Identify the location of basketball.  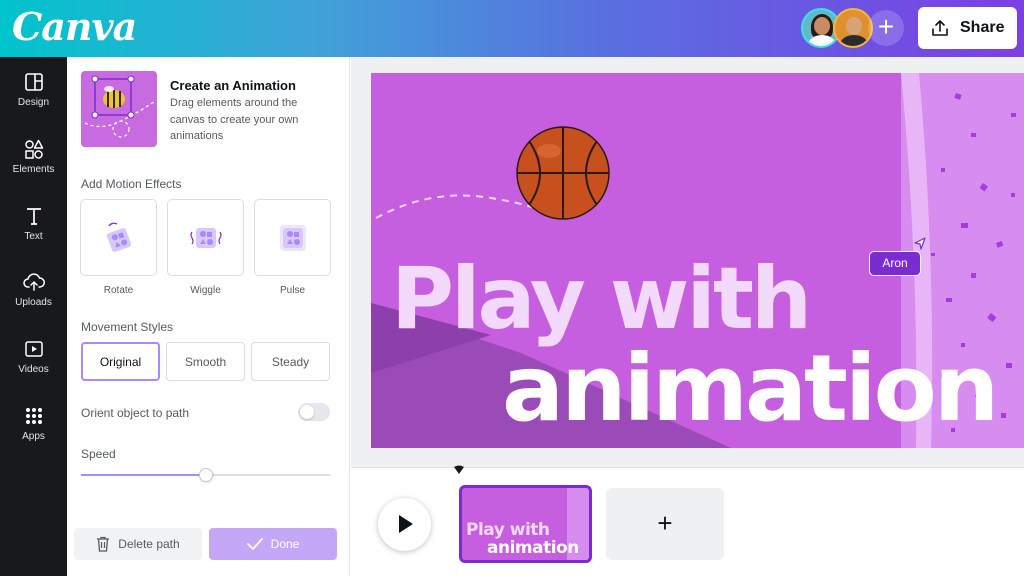
(563, 173).